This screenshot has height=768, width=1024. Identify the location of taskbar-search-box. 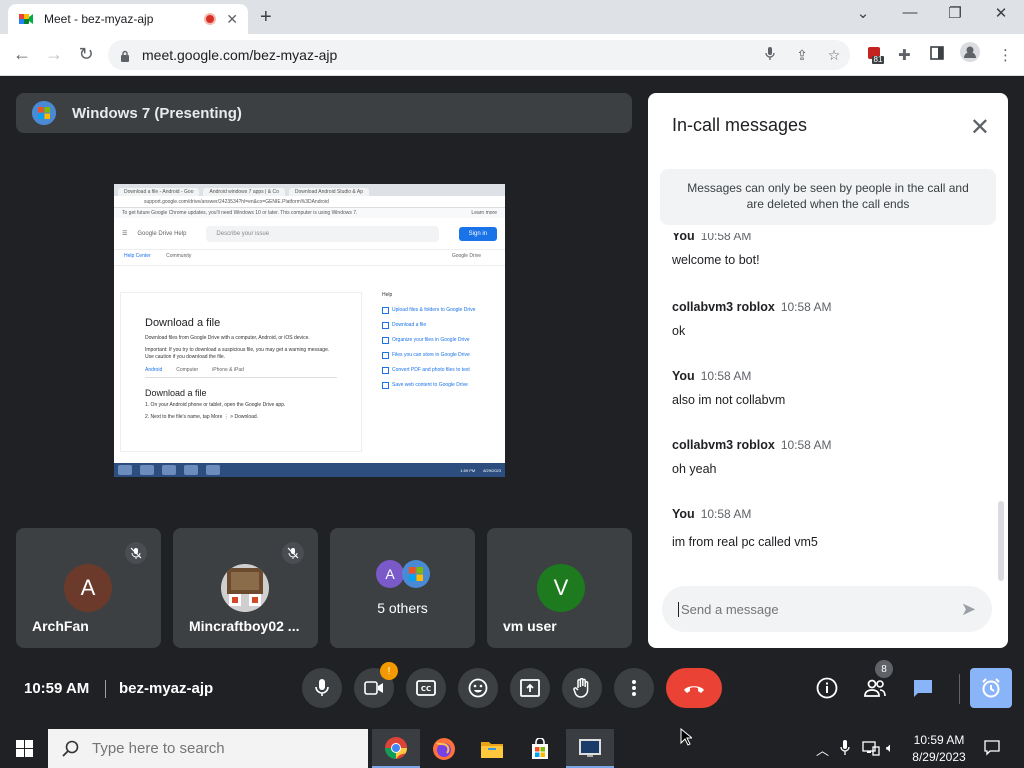
(208, 748).